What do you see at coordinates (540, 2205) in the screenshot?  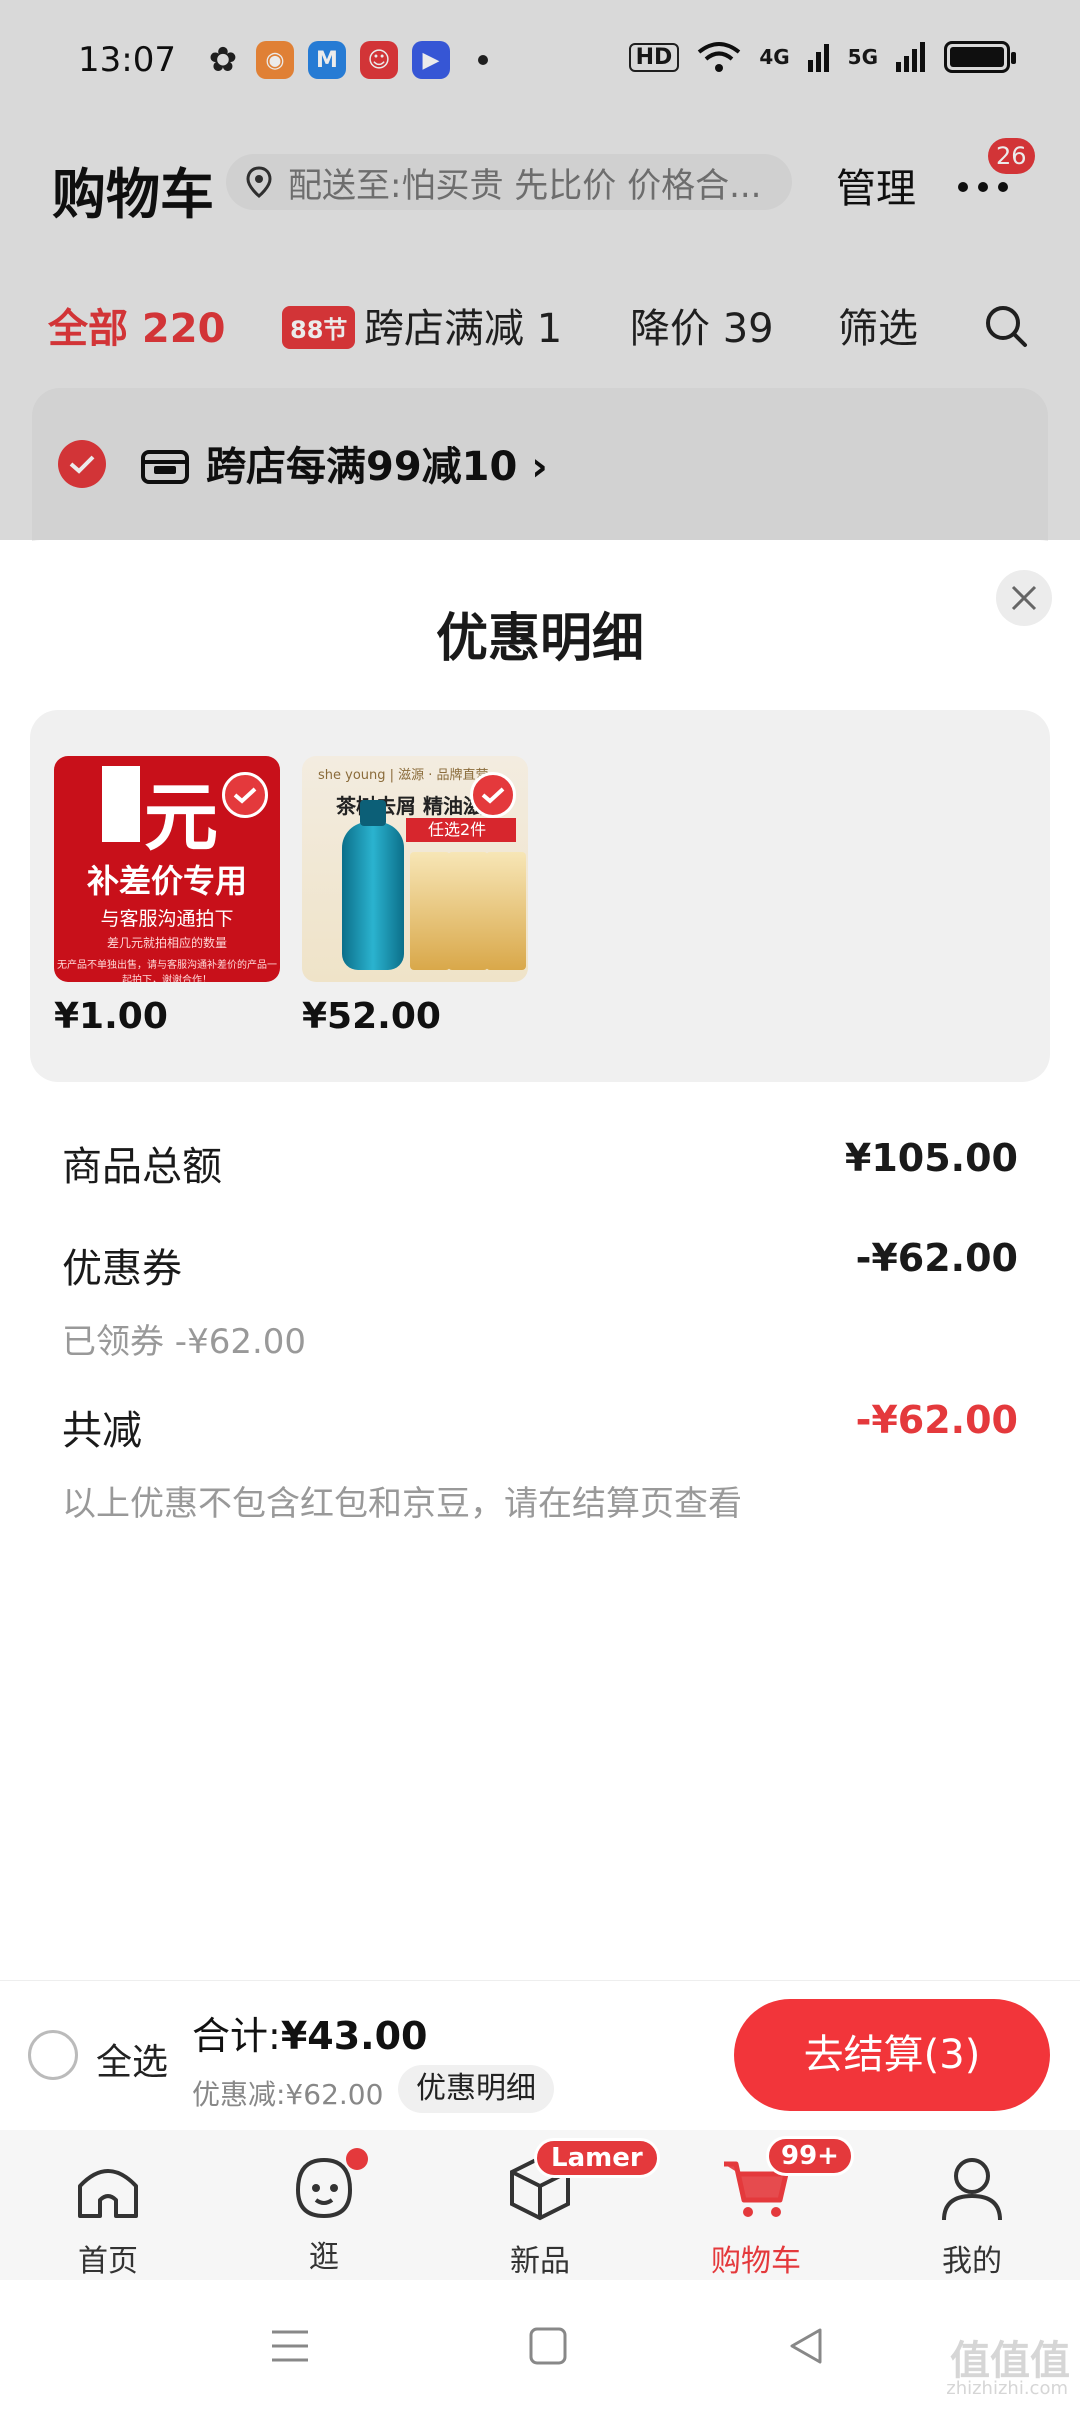 I see `bottom-tab-bar: 首页 逛 新品 购物车 我的 Lamer 99+` at bounding box center [540, 2205].